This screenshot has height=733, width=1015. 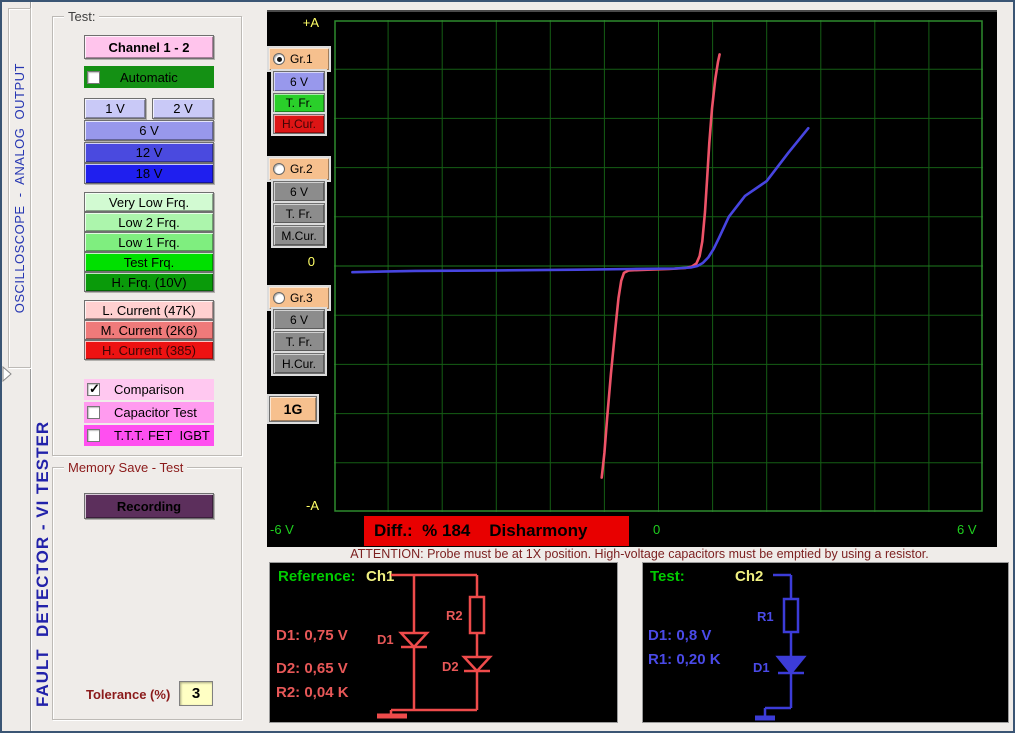 I want to click on freq-very-low-label: Very Low Frq., so click(x=149, y=202).